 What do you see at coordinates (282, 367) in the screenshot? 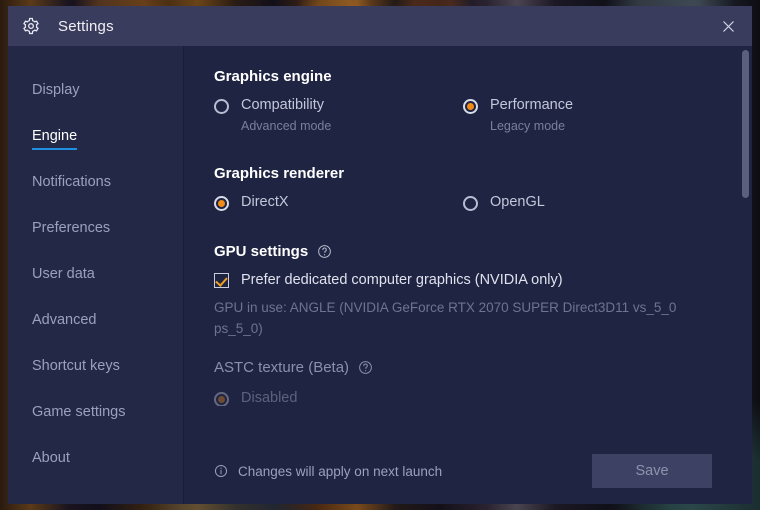
I see `astc-texture-title: ASTC texture (Beta)` at bounding box center [282, 367].